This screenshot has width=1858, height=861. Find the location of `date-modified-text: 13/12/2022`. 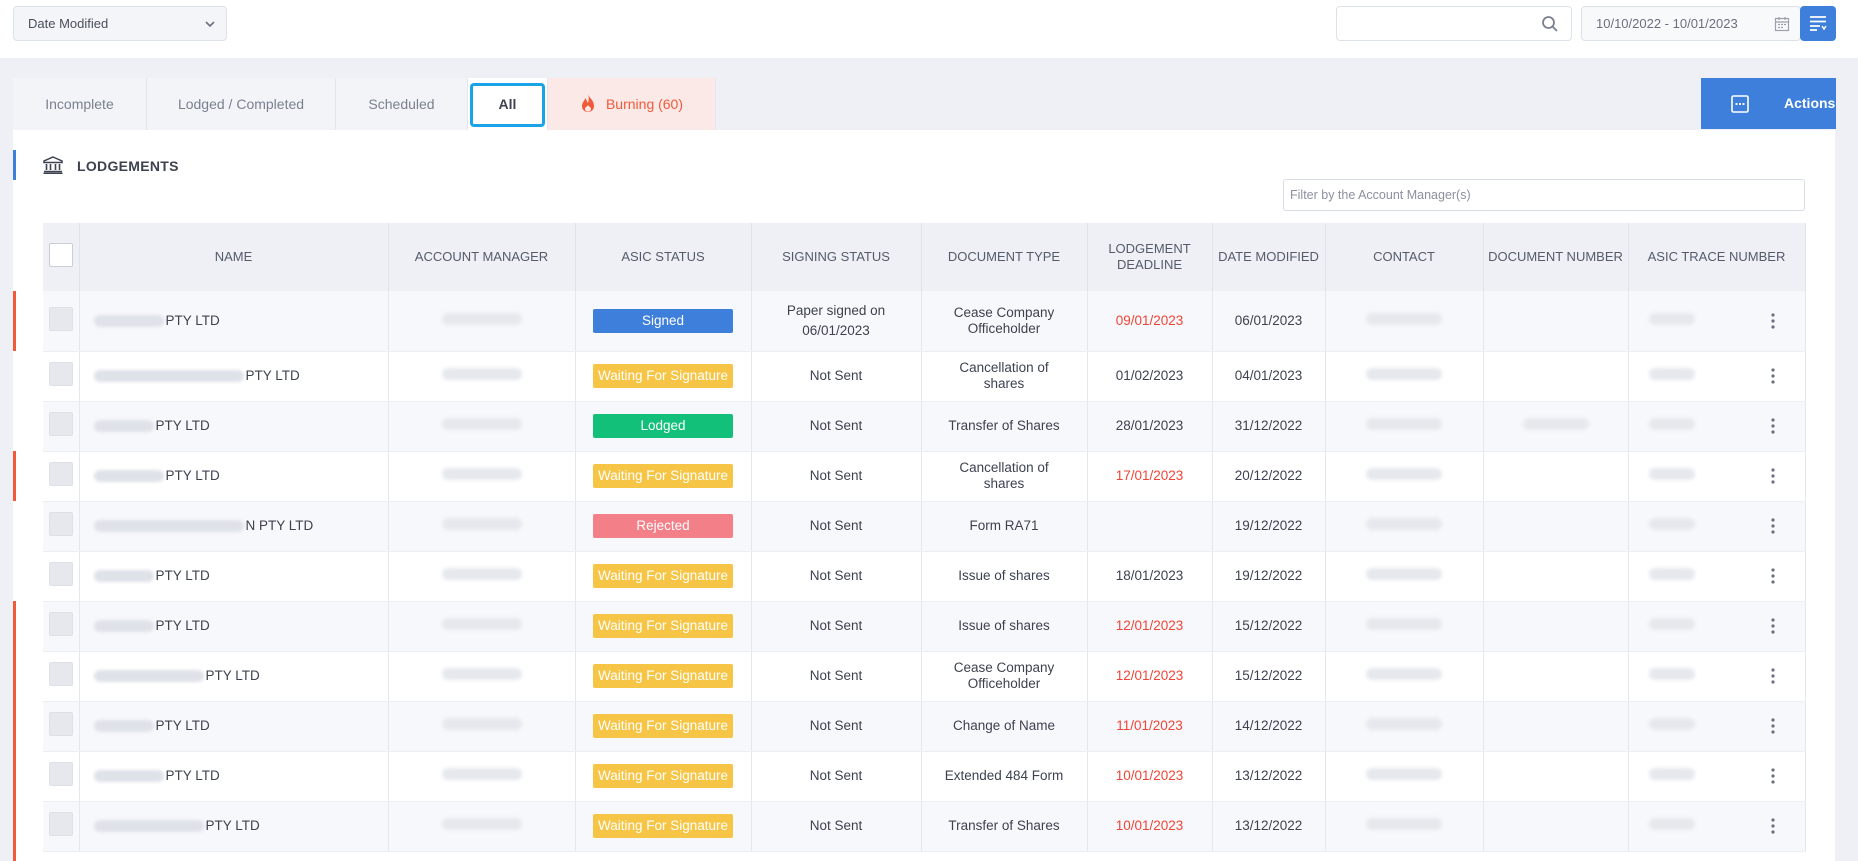

date-modified-text: 13/12/2022 is located at coordinates (1268, 775).